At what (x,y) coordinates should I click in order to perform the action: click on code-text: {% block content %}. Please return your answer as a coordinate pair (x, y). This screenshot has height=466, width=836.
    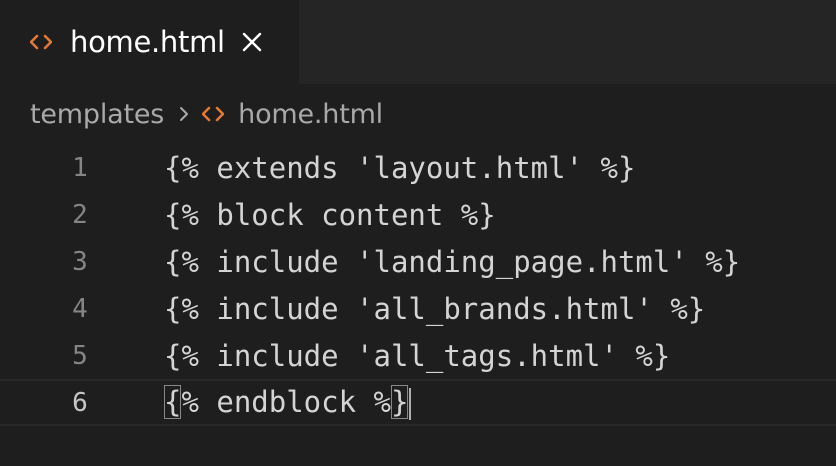
    Looking at the image, I should click on (330, 215).